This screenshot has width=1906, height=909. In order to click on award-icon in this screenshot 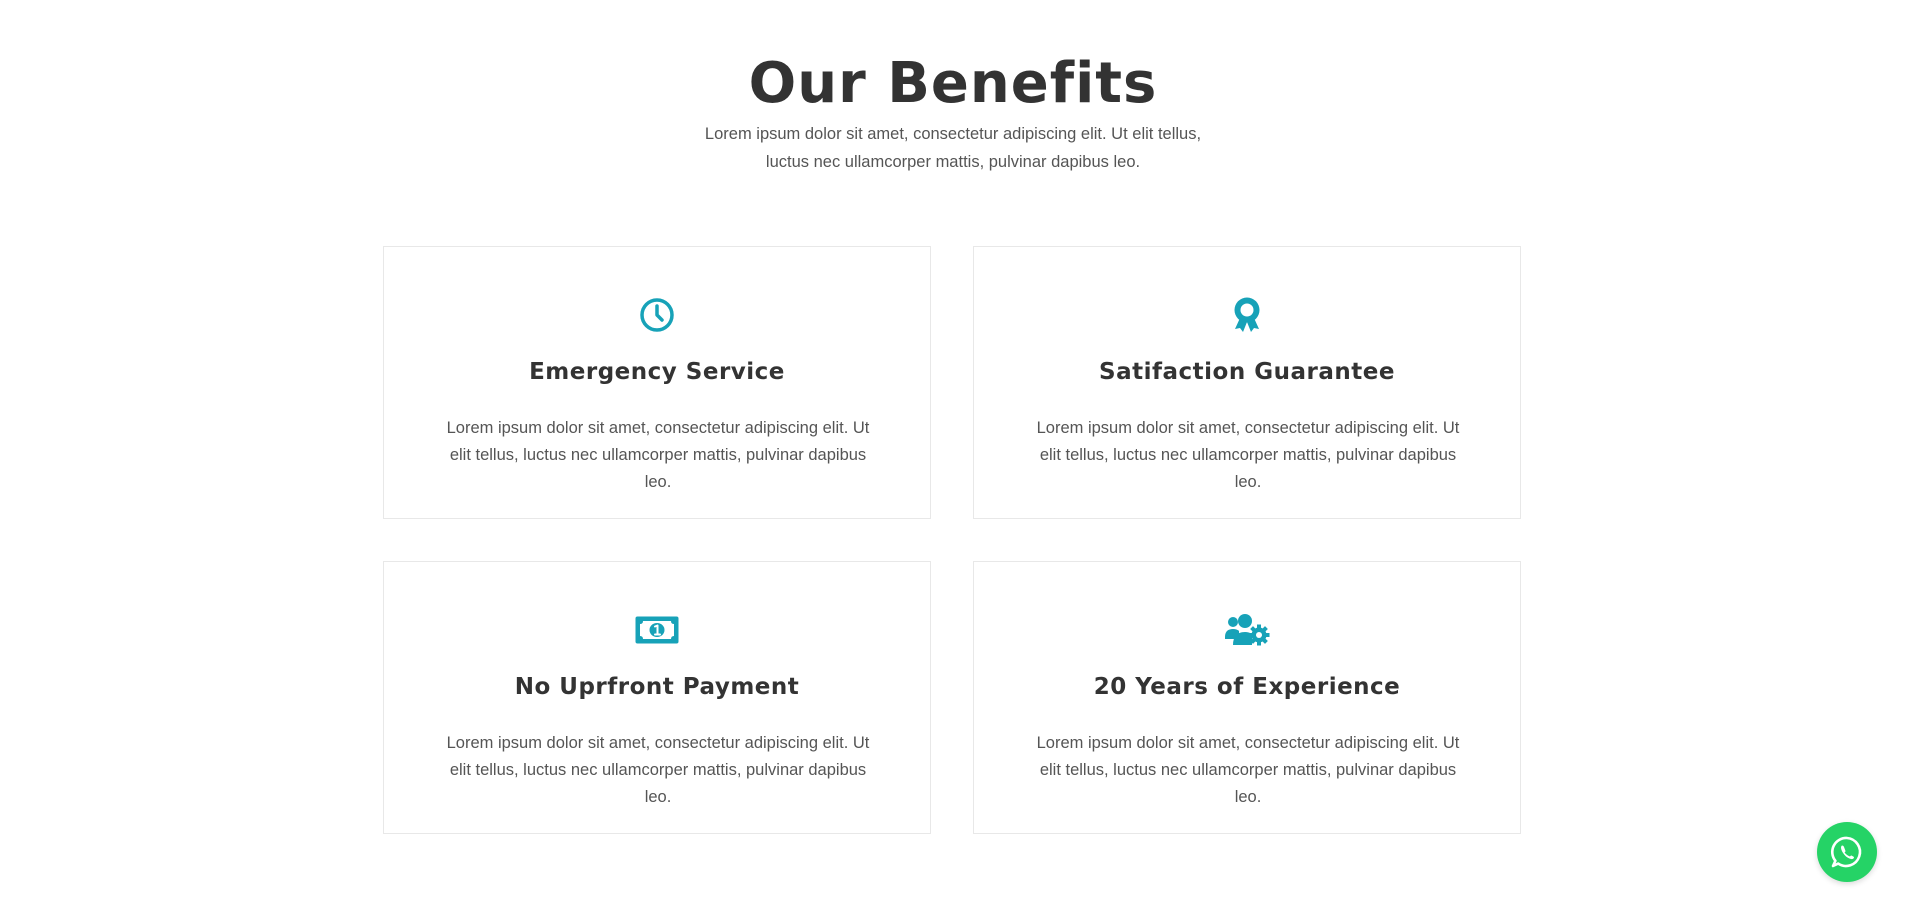, I will do `click(1247, 315)`.